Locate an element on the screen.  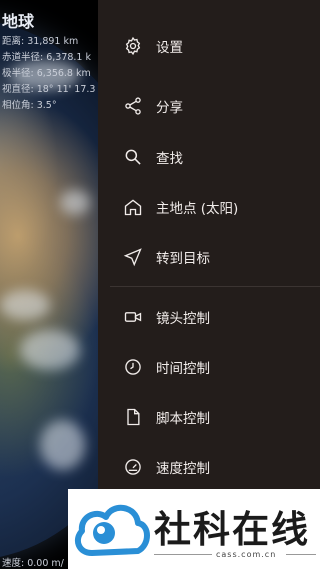
menu-item-settings: 设置 is located at coordinates (209, 46).